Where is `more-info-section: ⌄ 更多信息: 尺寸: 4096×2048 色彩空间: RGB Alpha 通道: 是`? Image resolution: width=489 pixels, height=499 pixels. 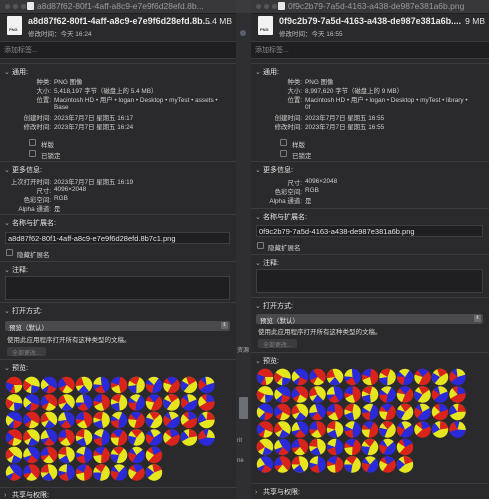
more-info-section: ⌄ 更多信息: 尺寸: 4096×2048 色彩空间: RGB Alpha 通道: 是 is located at coordinates (370, 184).